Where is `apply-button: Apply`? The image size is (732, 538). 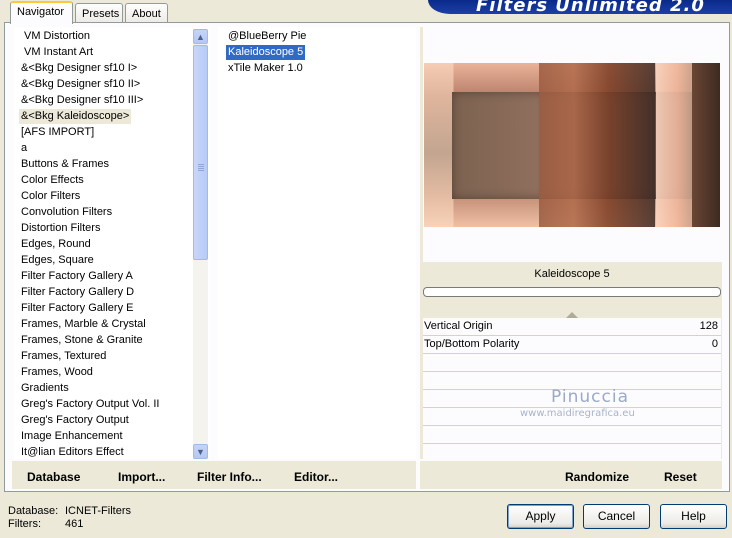
apply-button: Apply is located at coordinates (540, 516).